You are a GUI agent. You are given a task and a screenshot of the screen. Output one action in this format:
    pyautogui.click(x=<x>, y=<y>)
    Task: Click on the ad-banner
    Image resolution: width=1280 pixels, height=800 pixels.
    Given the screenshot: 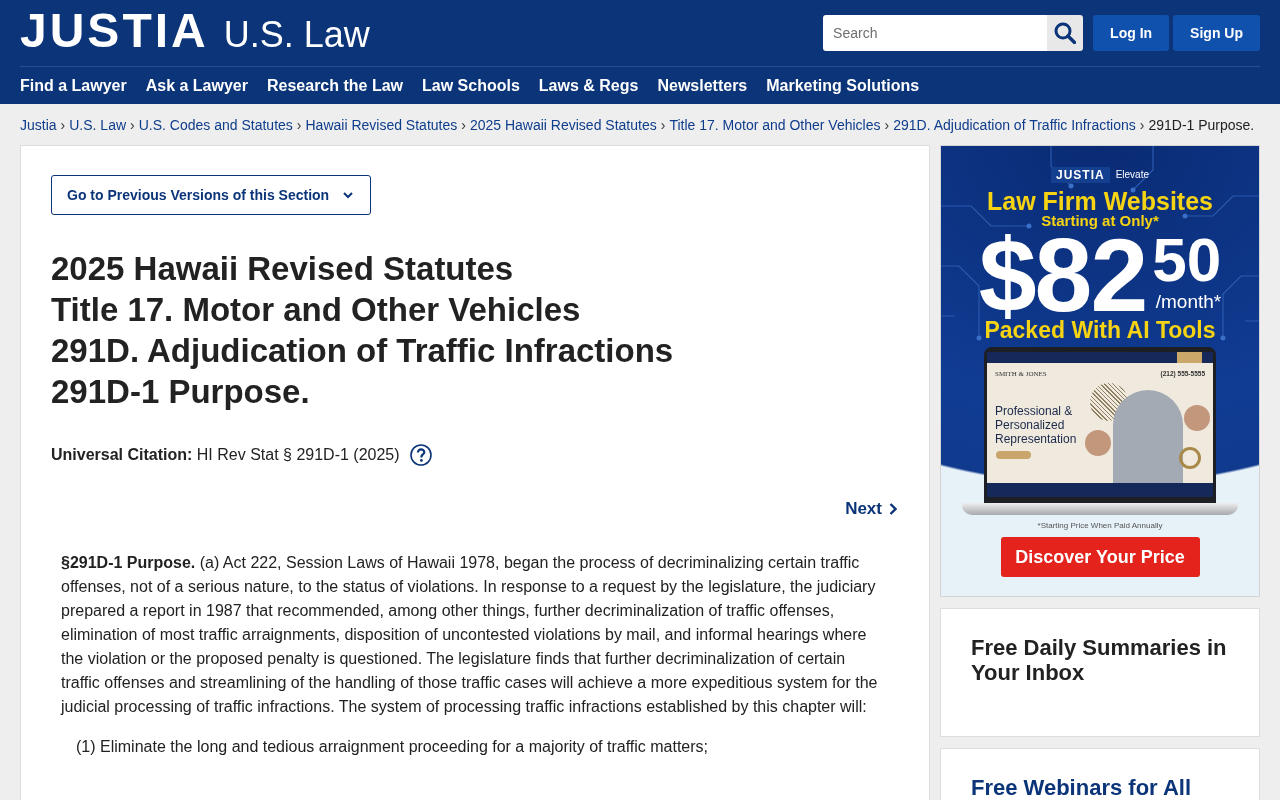 What is the action you would take?
    pyautogui.click(x=1100, y=371)
    